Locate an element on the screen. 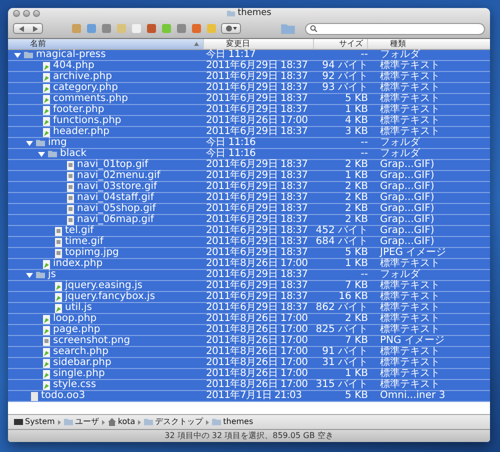  file-row: navi_03store.gif 2011年6月29日 18:37 2 KB Grap...GIF) is located at coordinates (249, 187).